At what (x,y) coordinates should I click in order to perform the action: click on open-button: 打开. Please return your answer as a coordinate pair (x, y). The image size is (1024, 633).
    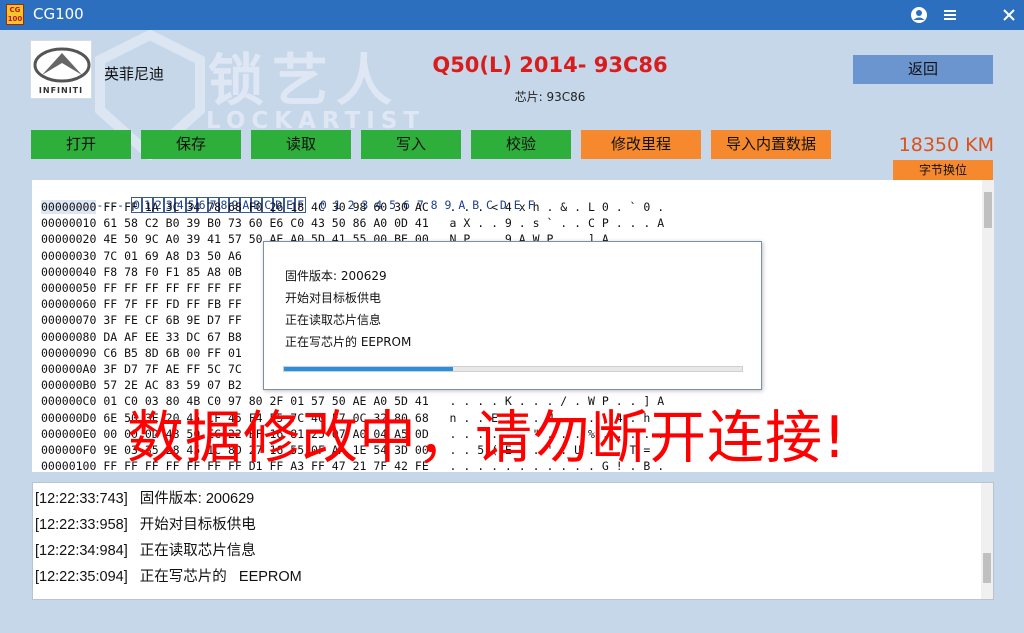
    Looking at the image, I should click on (81, 144).